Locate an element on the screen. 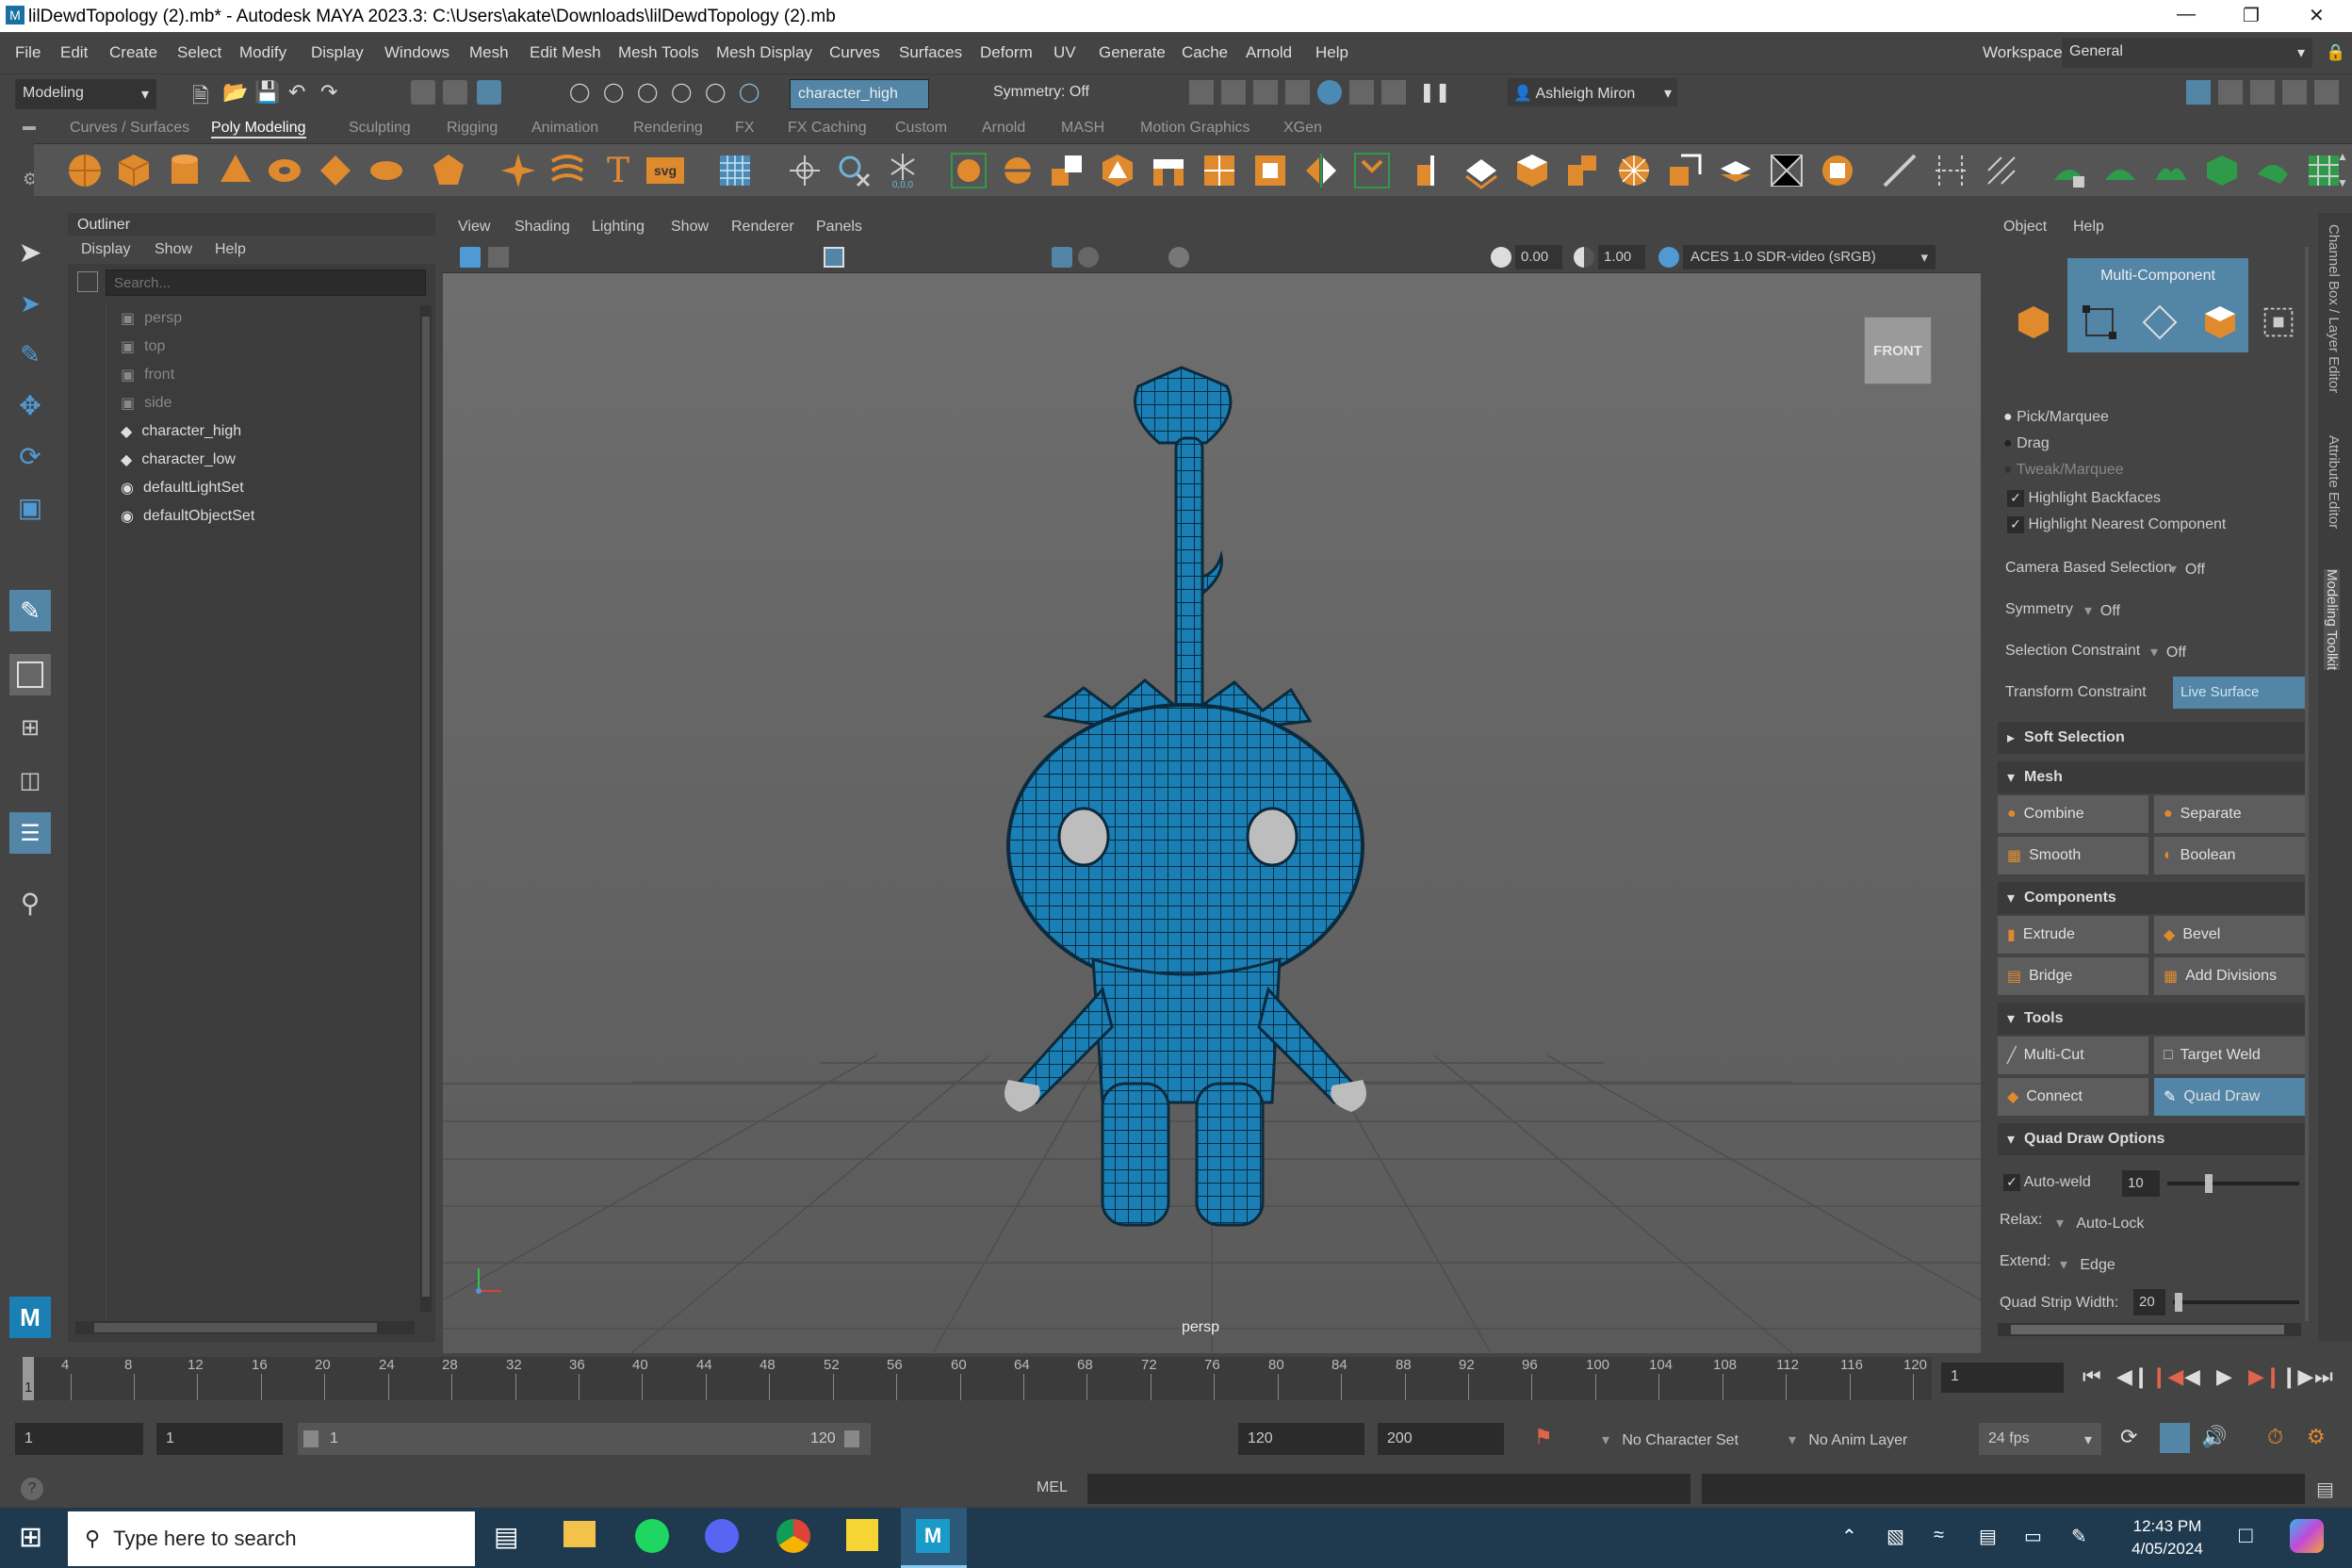 The image size is (2352, 1568). shelf-tab-rendering: Rendering is located at coordinates (668, 128).